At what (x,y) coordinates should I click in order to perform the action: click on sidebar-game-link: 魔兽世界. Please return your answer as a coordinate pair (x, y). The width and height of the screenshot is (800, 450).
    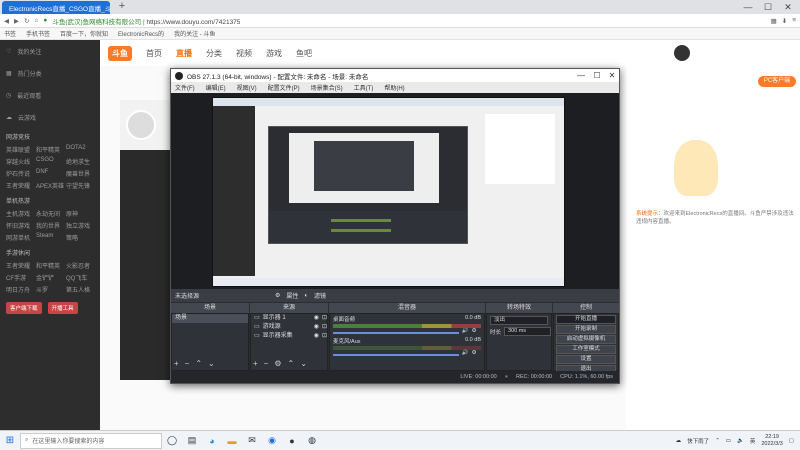
    Looking at the image, I should click on (80, 173).